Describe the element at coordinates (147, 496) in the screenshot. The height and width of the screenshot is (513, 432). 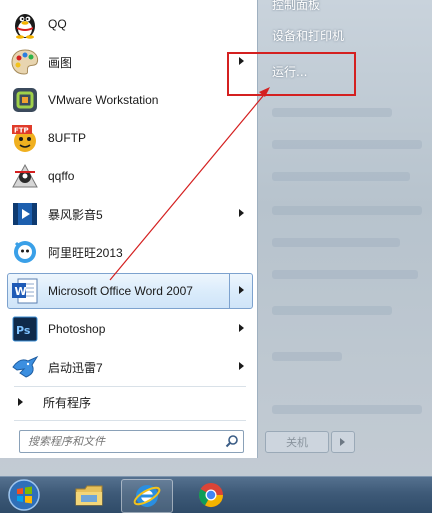
I see `internet-explorer-icon` at that location.